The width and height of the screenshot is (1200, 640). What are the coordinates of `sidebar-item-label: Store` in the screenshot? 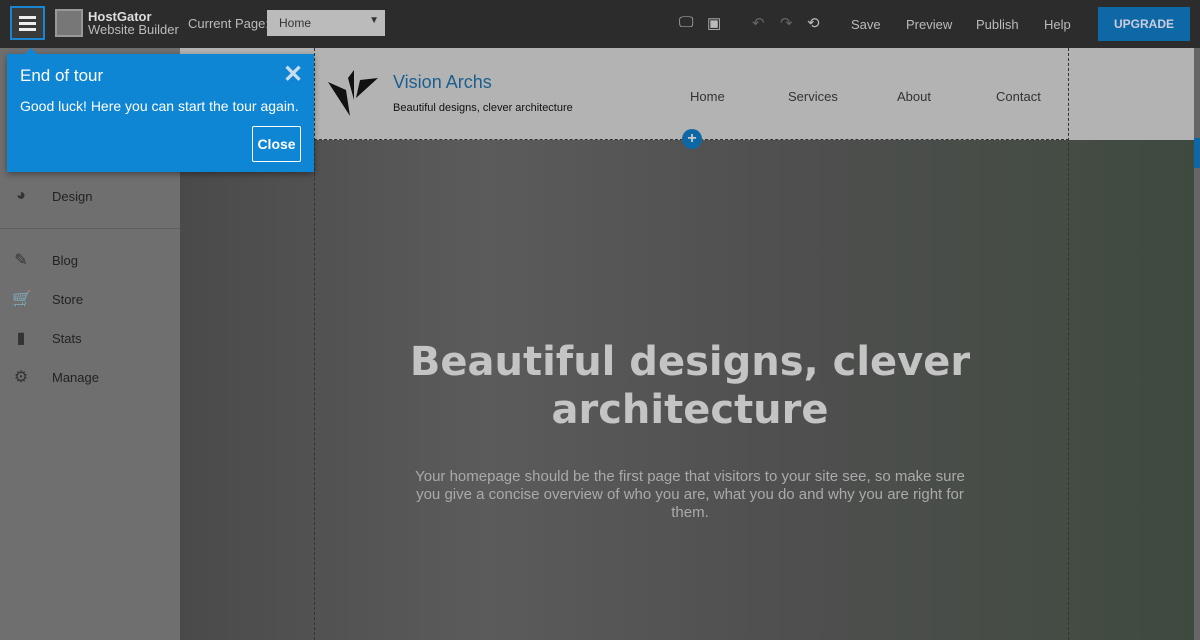 It's located at (68, 299).